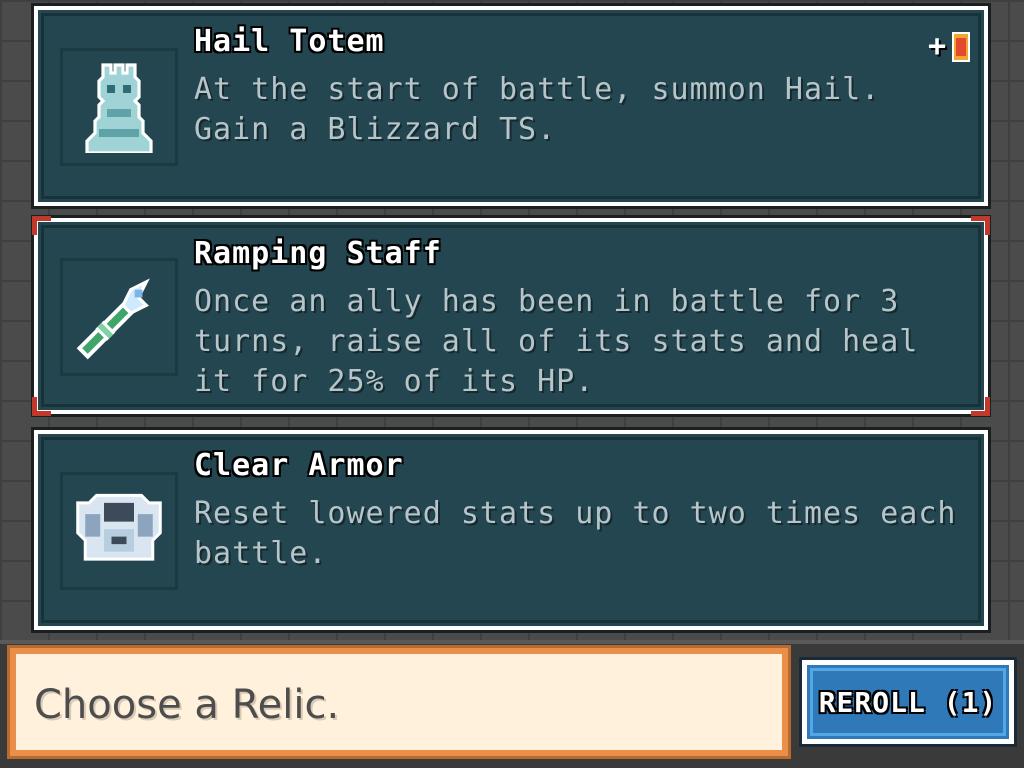 The image size is (1024, 768). Describe the element at coordinates (318, 253) in the screenshot. I see `relic-name: Ramping Staff` at that location.